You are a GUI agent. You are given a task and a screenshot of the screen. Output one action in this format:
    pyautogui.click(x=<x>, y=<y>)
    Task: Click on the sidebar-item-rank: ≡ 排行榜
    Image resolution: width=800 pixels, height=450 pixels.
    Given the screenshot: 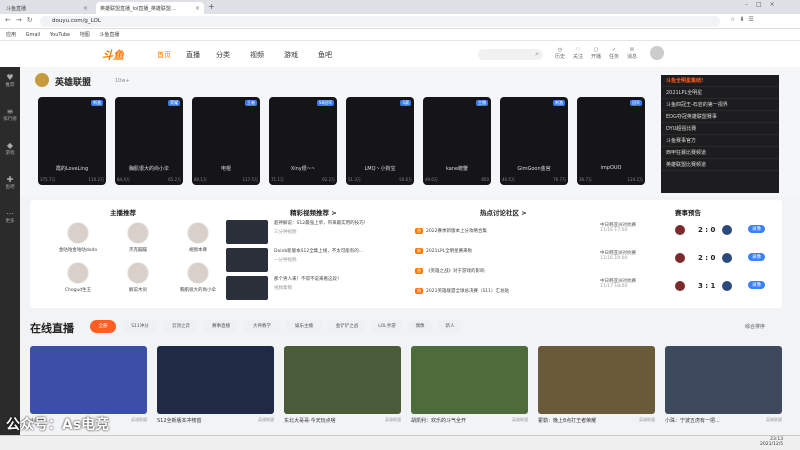 What is the action you would take?
    pyautogui.click(x=10, y=114)
    